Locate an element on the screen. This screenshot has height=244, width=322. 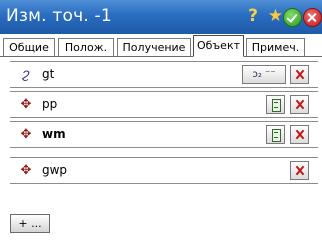
ok-icon is located at coordinates (292, 17).